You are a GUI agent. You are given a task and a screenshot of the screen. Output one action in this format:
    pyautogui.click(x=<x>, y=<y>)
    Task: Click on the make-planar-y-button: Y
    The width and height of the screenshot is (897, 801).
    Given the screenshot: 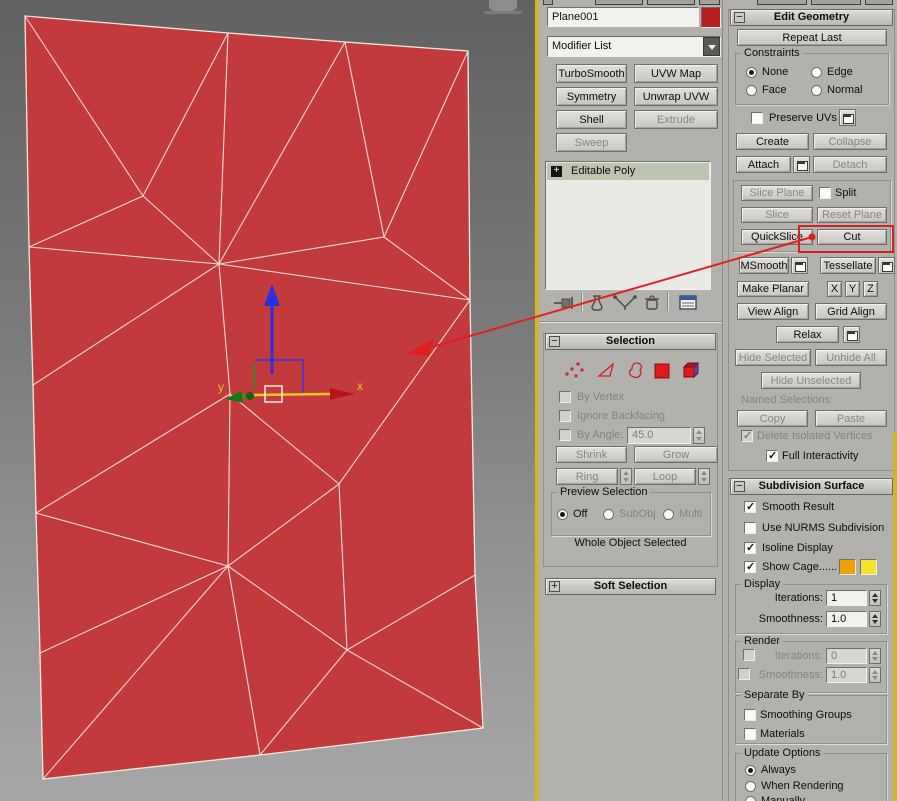 What is the action you would take?
    pyautogui.click(x=852, y=289)
    